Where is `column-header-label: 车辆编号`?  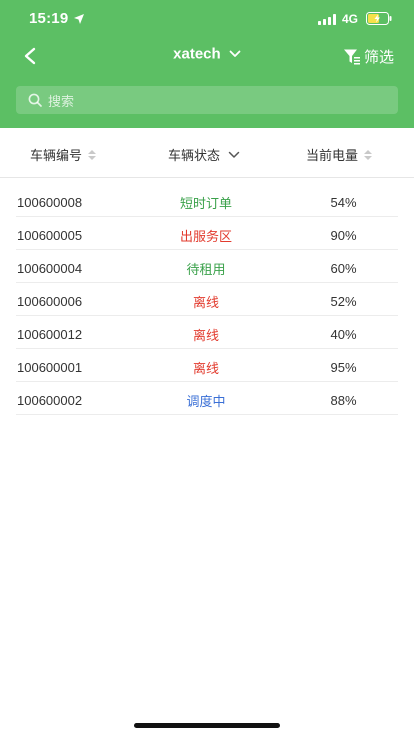 column-header-label: 车辆编号 is located at coordinates (56, 155).